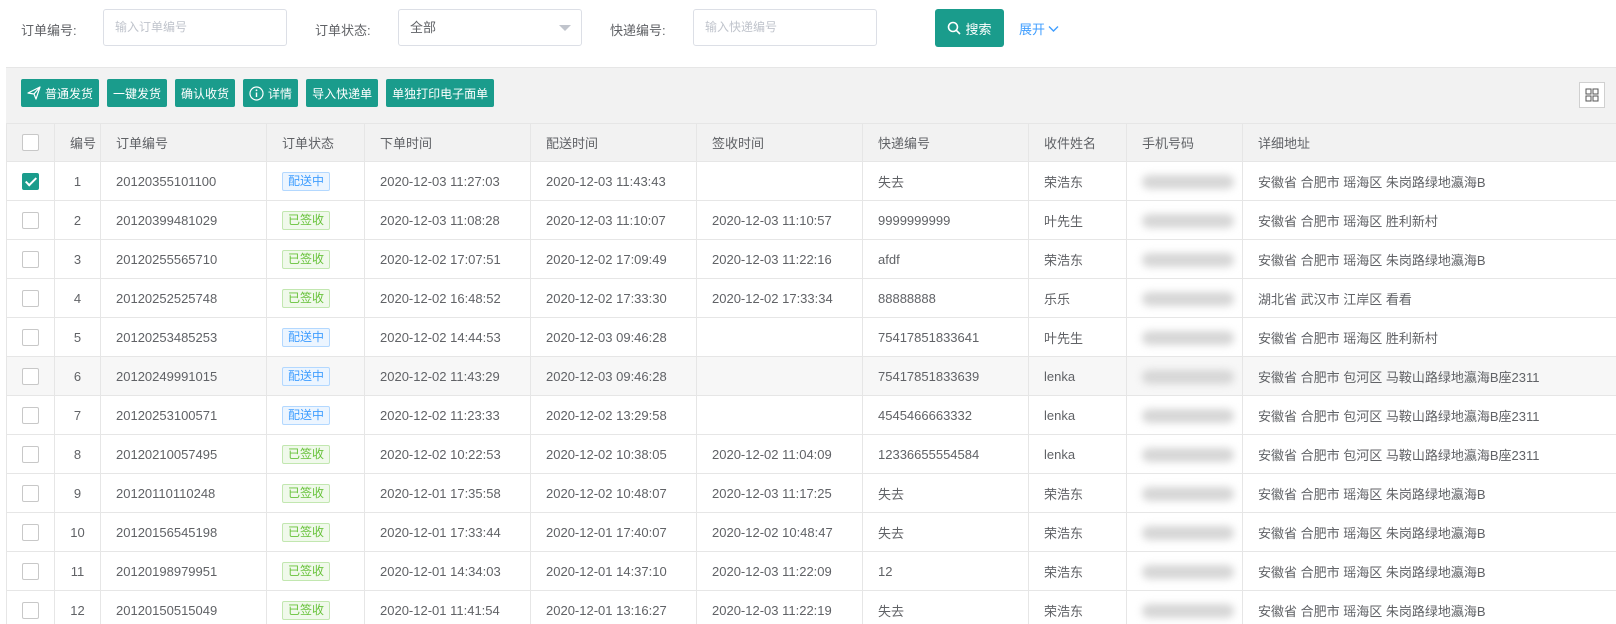 The width and height of the screenshot is (1616, 624). I want to click on order-status-cell: 已签收, so click(315, 454).